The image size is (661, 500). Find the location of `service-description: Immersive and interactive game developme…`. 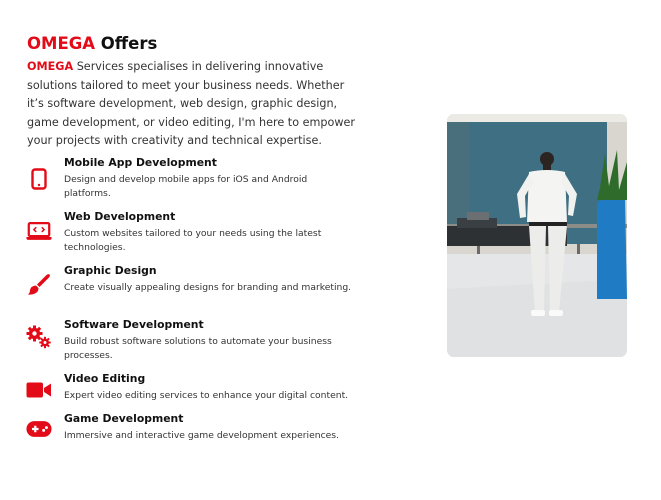

service-description: Immersive and interactive game developme… is located at coordinates (201, 435).